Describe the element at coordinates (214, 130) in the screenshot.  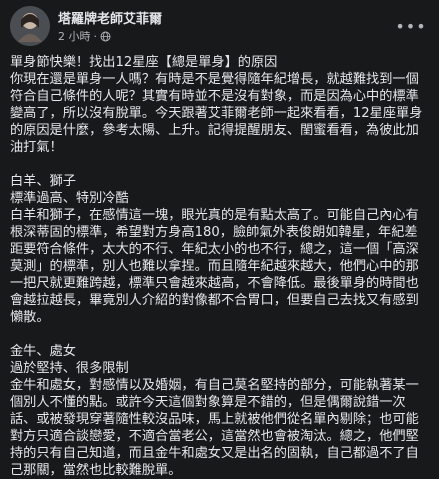
I see `text-line: 的原因是什麼，參考太陽、上升。記得提醒朋友、閨蜜看看，為彼此加` at that location.